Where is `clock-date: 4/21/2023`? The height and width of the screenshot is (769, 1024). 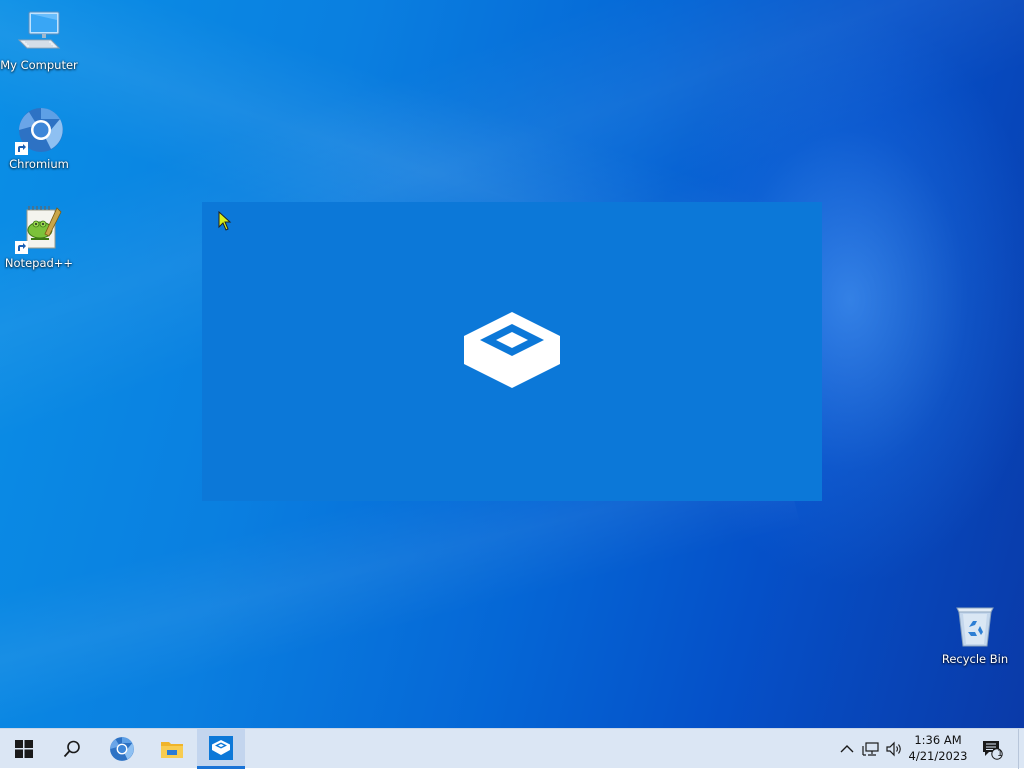 clock-date: 4/21/2023 is located at coordinates (938, 756).